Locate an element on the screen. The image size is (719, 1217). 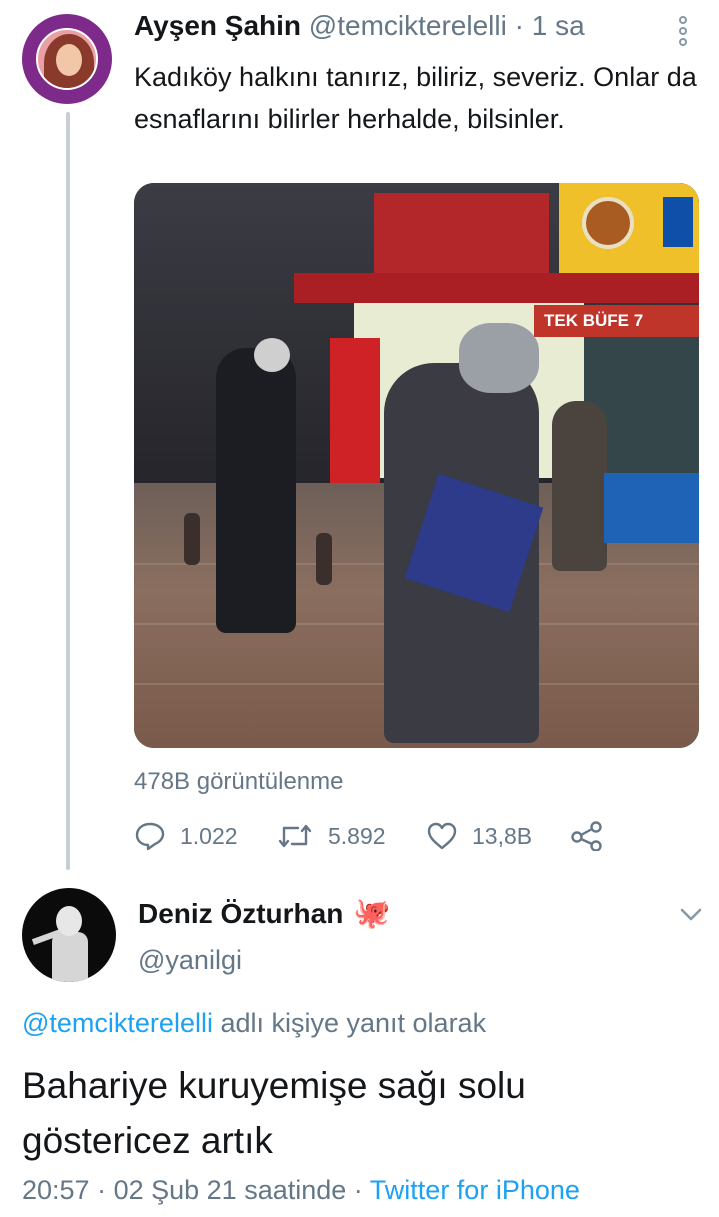
like-button: 13,8B is located at coordinates (479, 836).